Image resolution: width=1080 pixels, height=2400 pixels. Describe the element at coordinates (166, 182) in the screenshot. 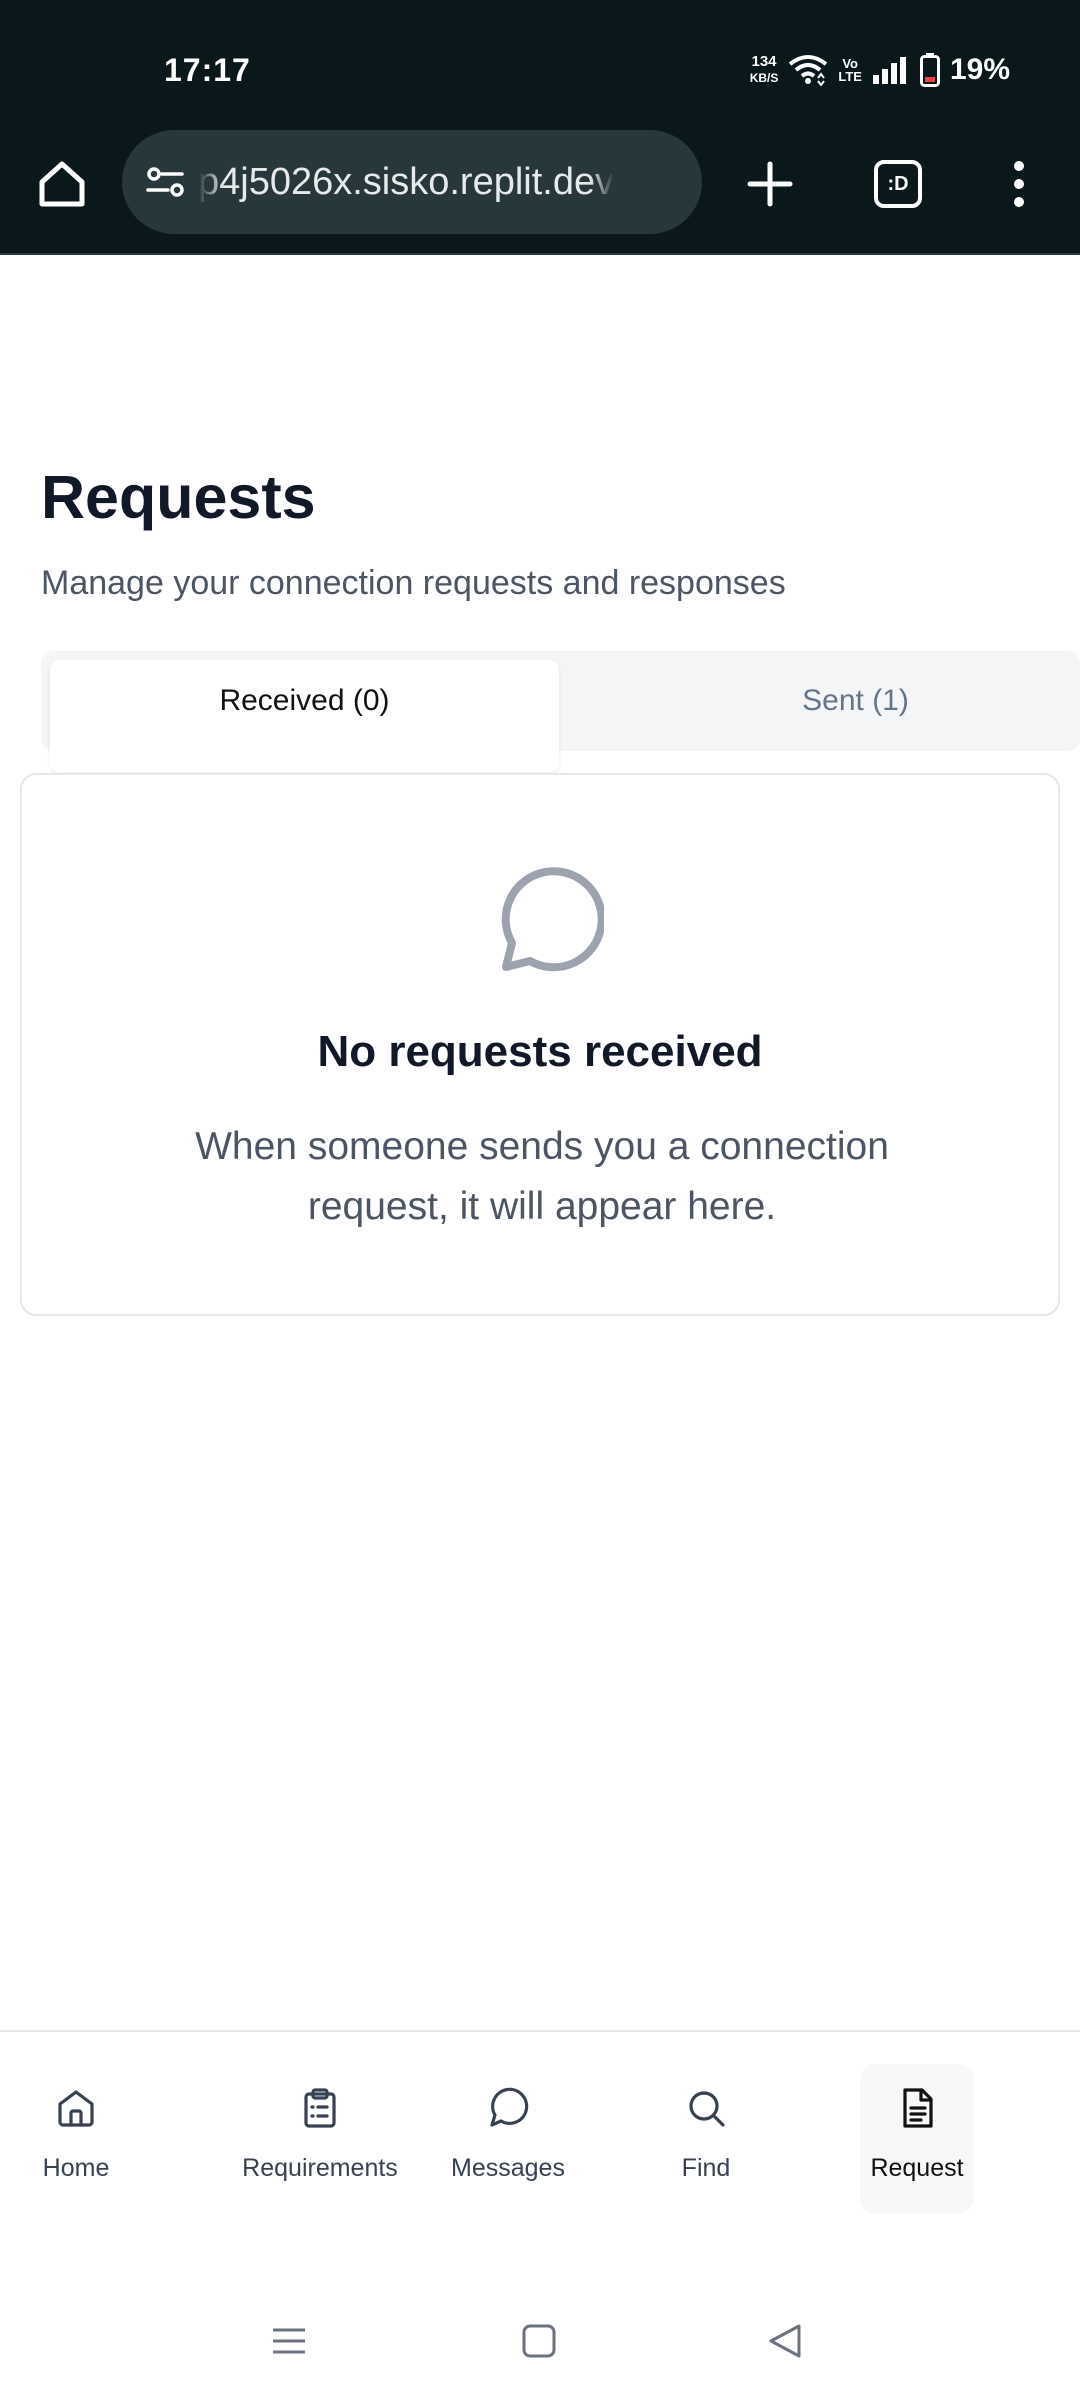

I see `site-settings-icon` at that location.